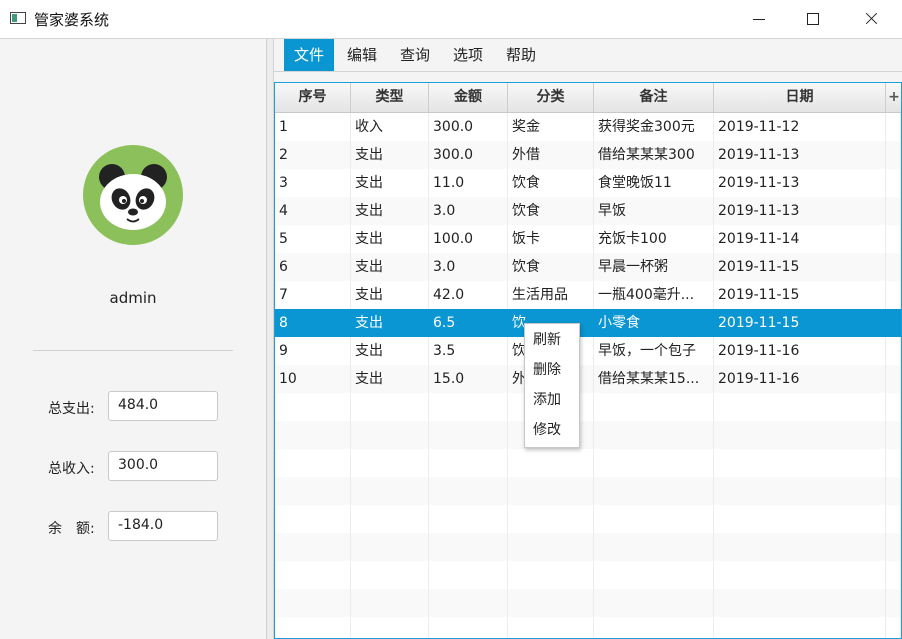 Image resolution: width=902 pixels, height=639 pixels. I want to click on split-pane-divider, so click(270, 339).